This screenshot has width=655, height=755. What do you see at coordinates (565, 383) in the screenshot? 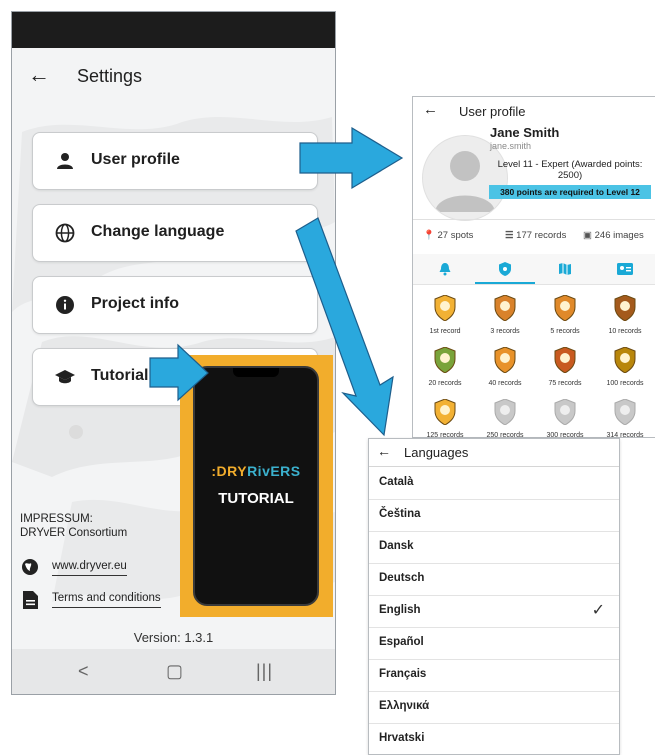
I see `badge-label: 75 records` at bounding box center [565, 383].